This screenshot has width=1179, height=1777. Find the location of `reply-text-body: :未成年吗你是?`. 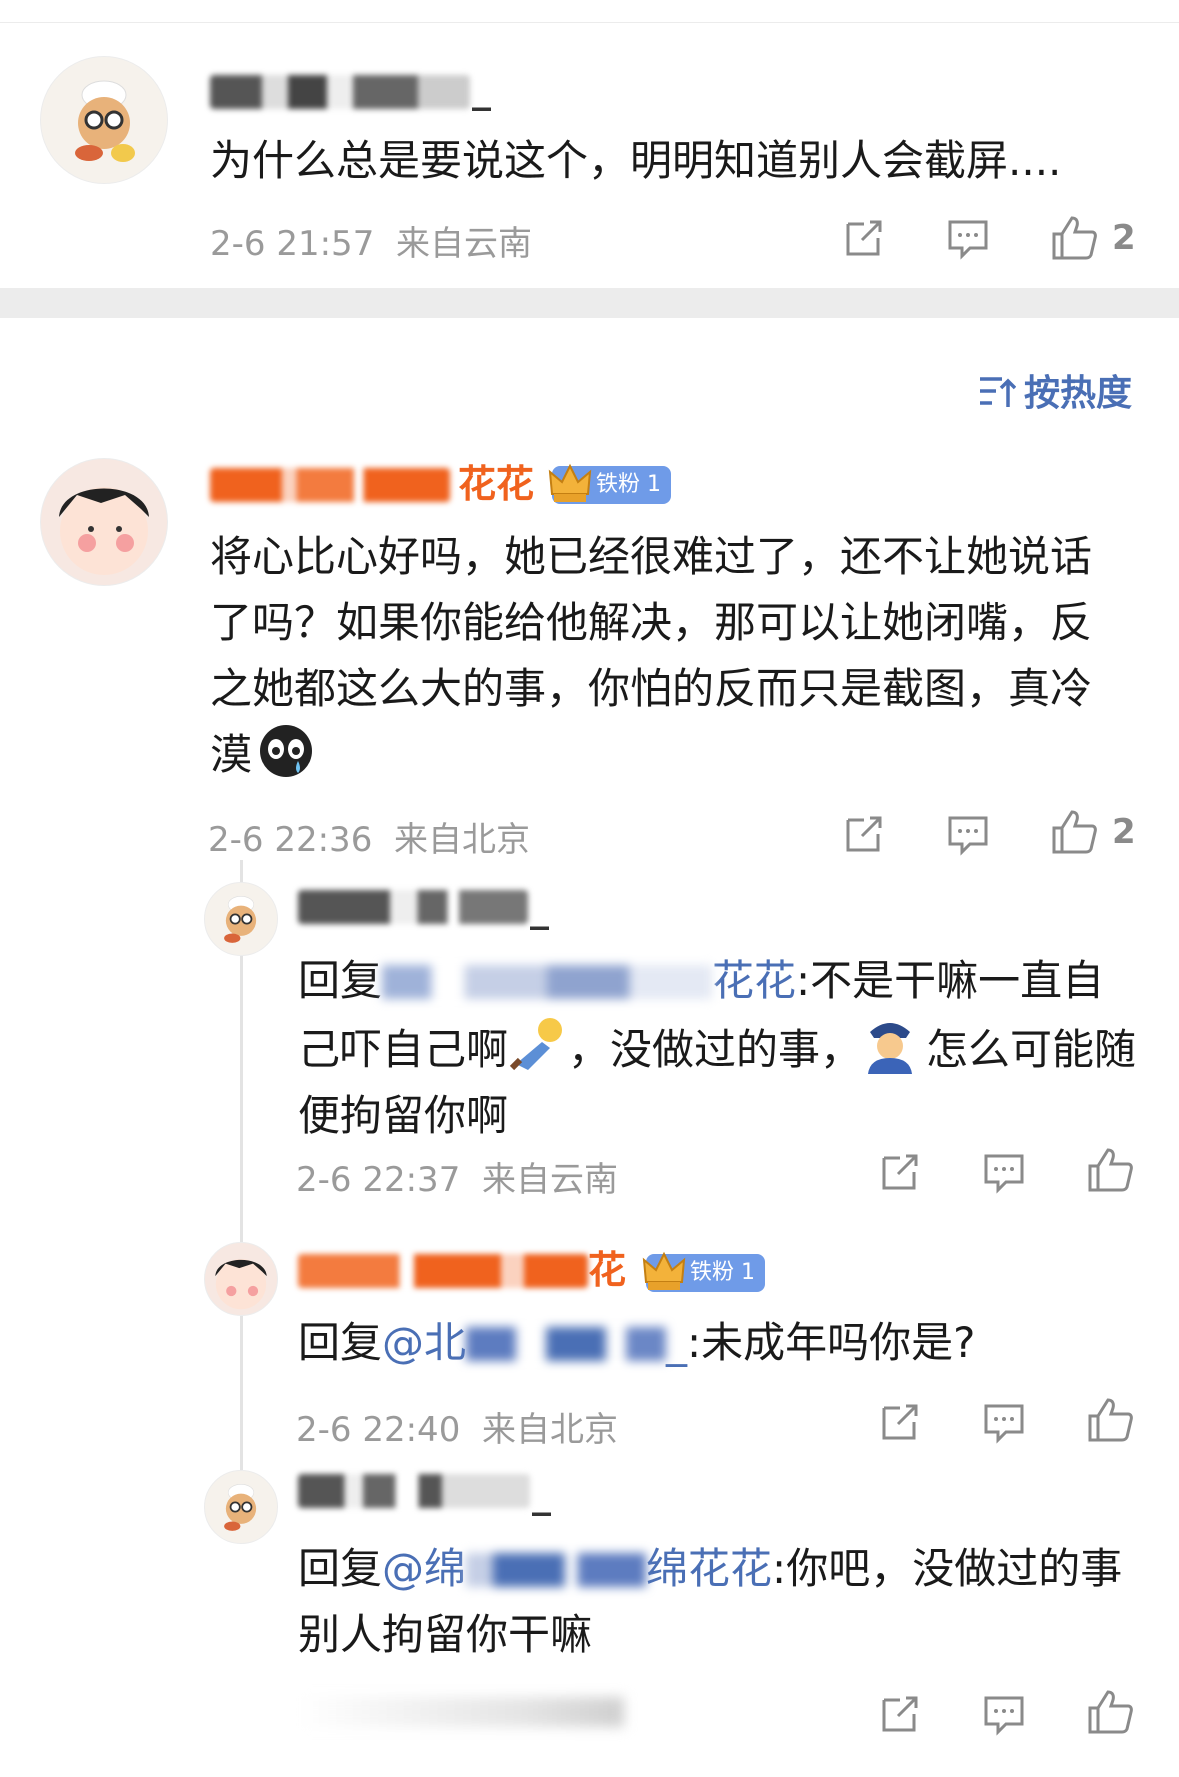

reply-text-body: :未成年吗你是? is located at coordinates (831, 1342).